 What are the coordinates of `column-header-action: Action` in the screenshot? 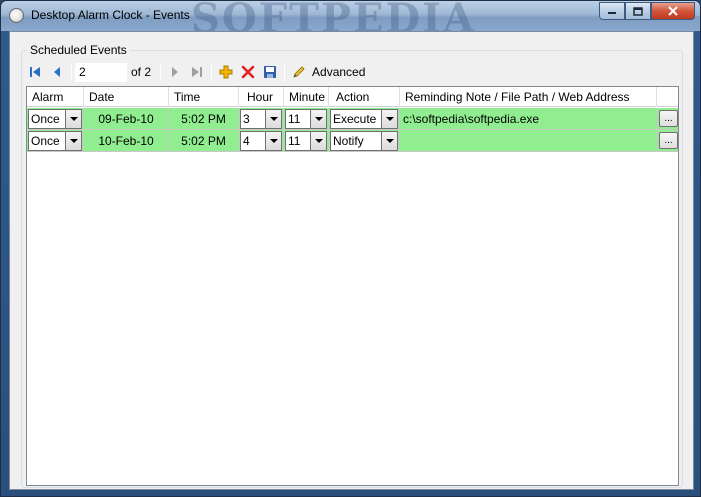 It's located at (364, 97).